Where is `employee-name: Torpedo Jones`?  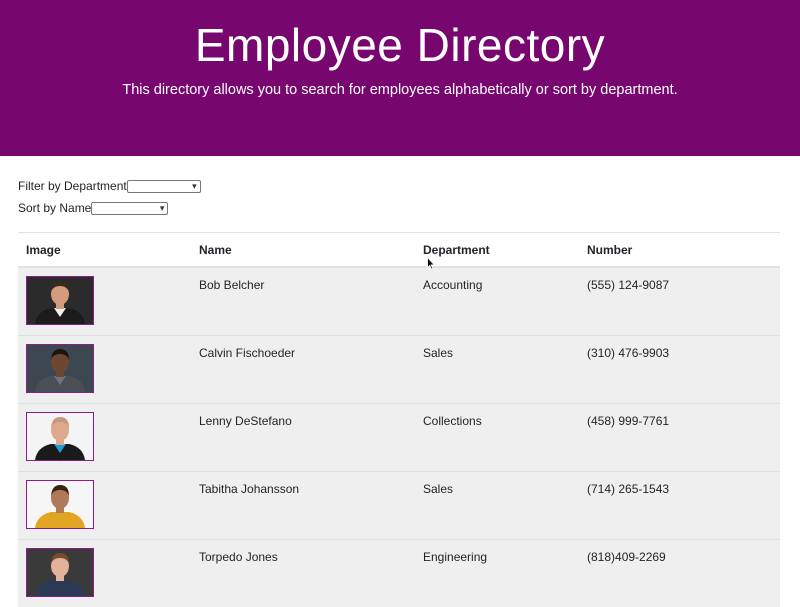
employee-name: Torpedo Jones is located at coordinates (303, 573).